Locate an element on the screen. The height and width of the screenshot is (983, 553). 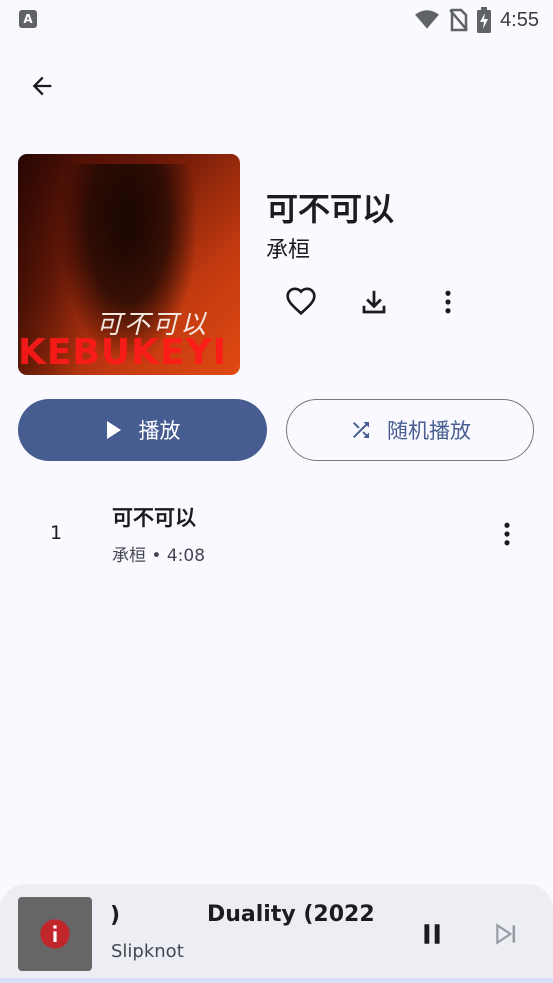
shuffle-icon is located at coordinates (361, 430).